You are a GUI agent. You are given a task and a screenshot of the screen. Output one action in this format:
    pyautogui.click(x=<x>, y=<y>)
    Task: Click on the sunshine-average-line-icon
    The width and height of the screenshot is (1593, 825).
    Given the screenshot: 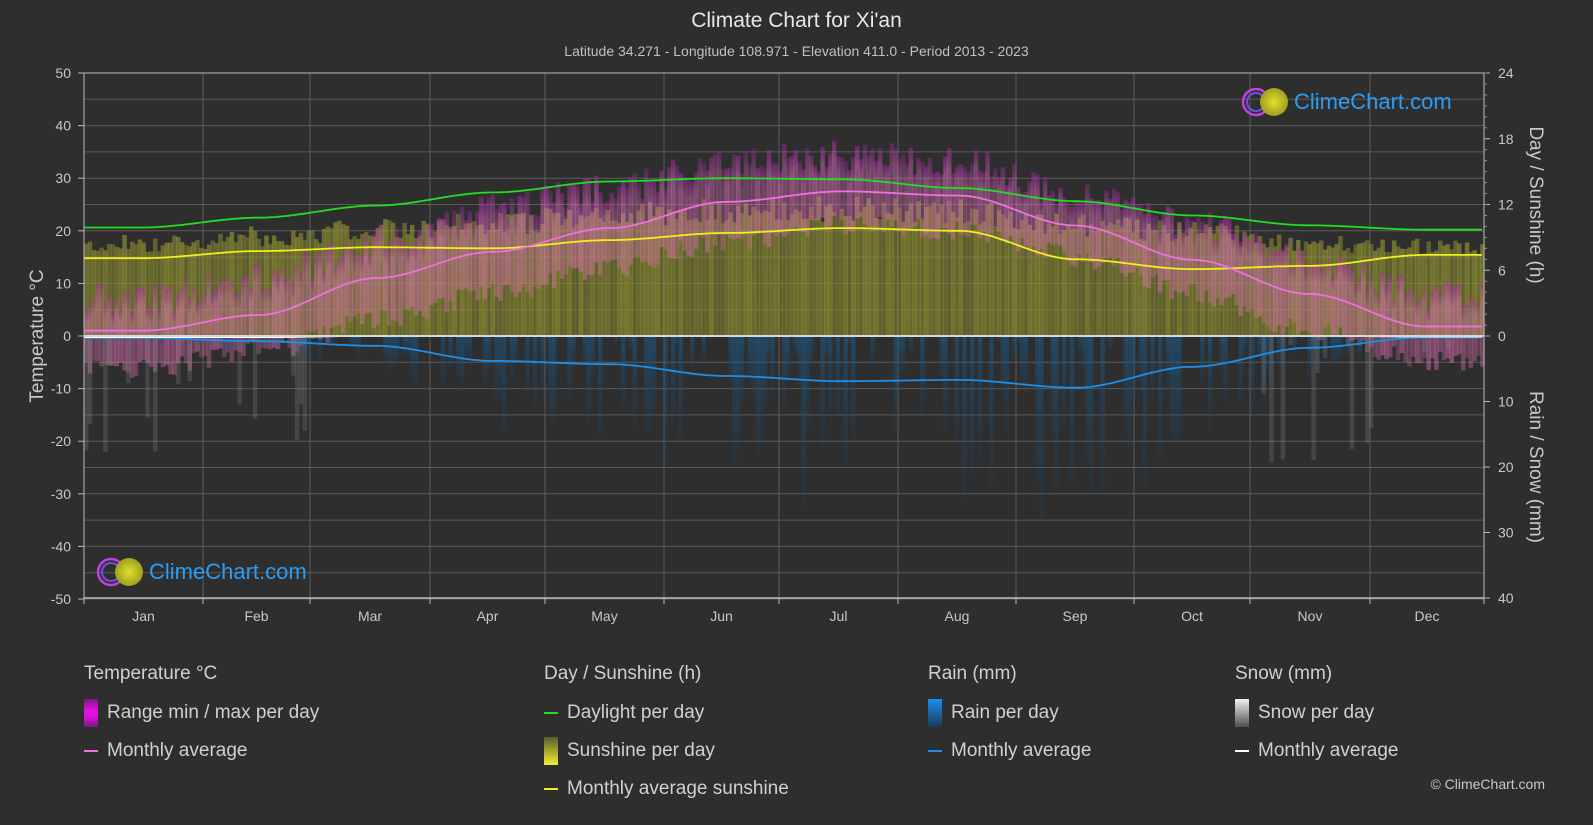 What is the action you would take?
    pyautogui.click(x=551, y=789)
    